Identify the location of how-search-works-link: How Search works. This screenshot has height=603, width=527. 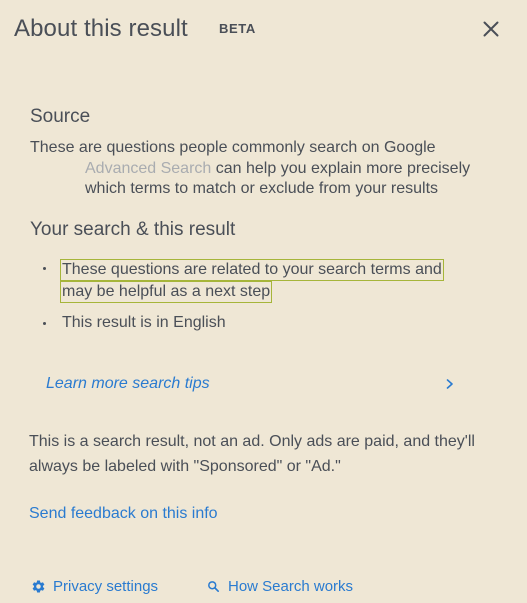
(279, 586).